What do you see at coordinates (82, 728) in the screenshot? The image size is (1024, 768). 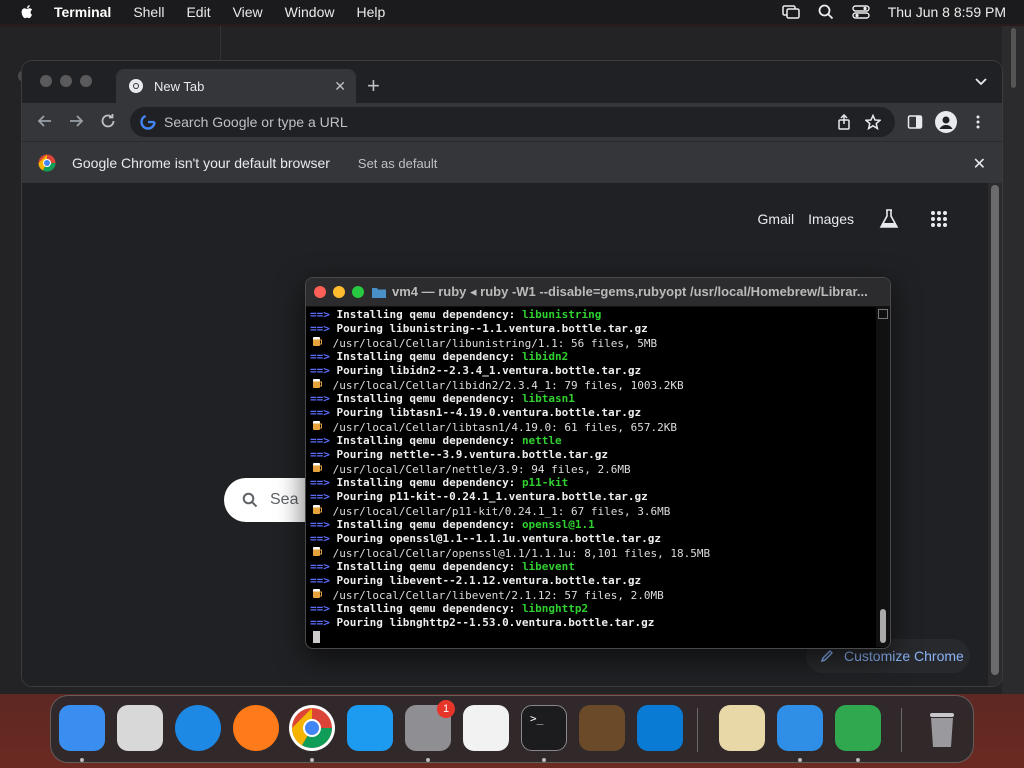 I see `finder-icon` at bounding box center [82, 728].